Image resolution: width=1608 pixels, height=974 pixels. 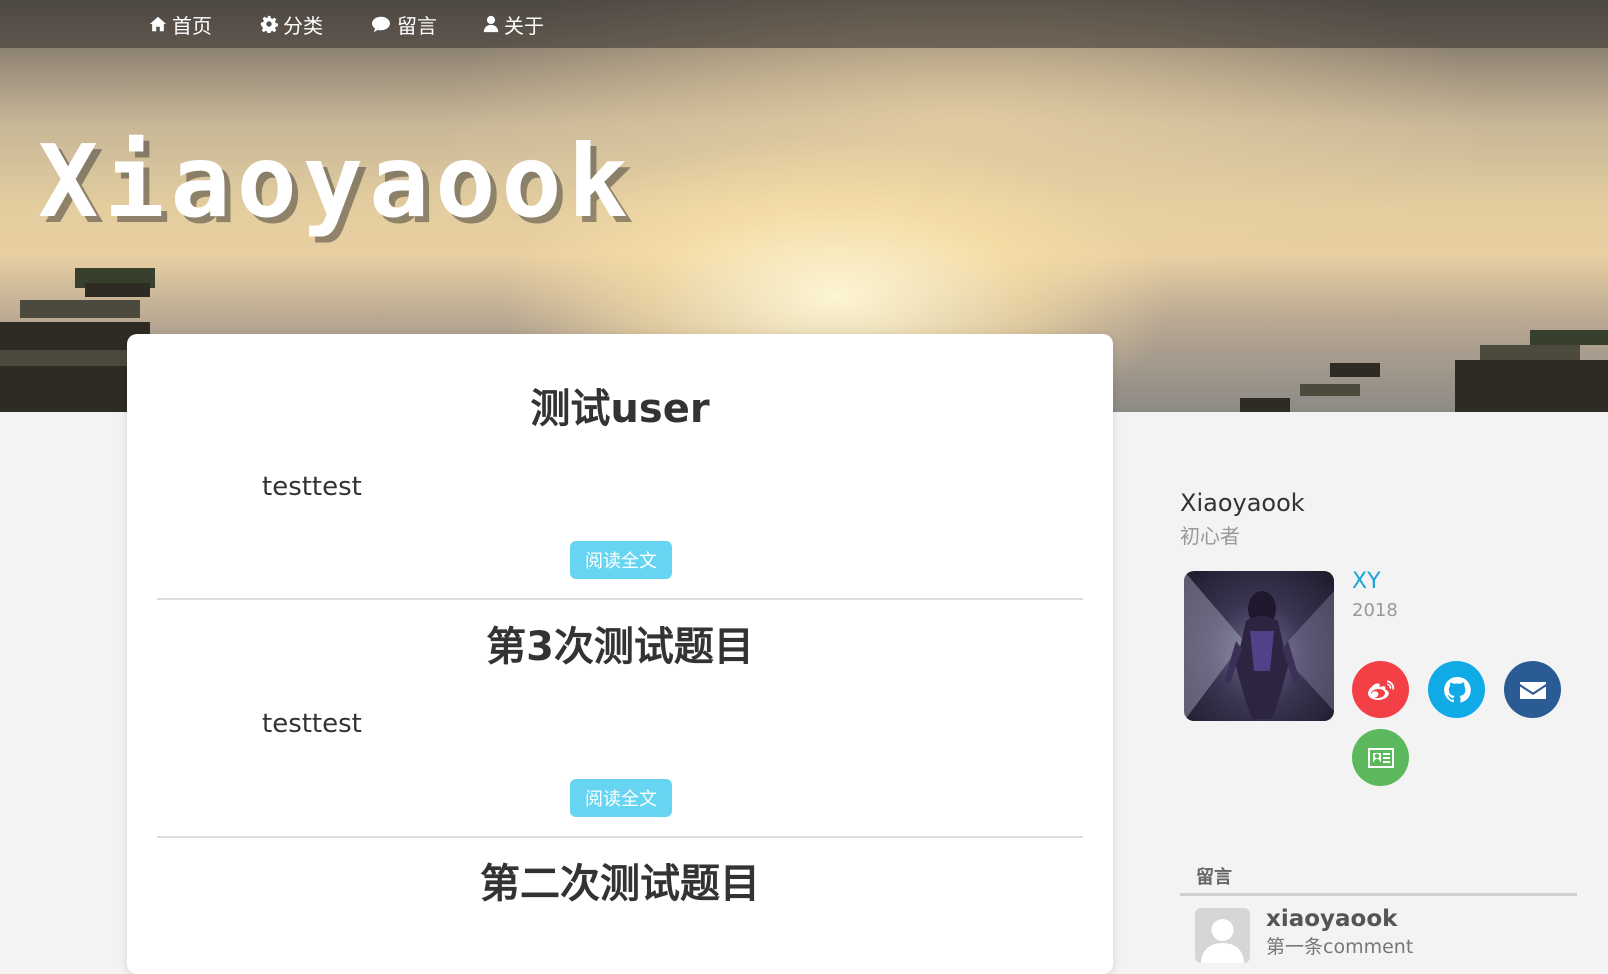 I want to click on comment-icon, so click(x=381, y=24).